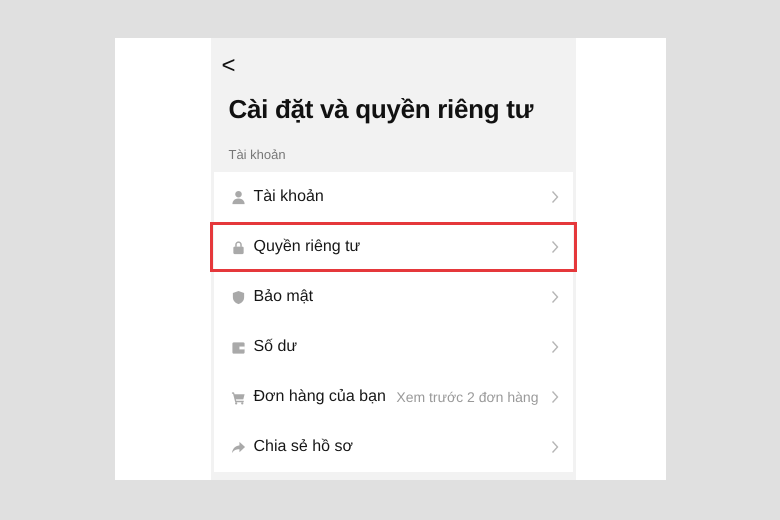 Image resolution: width=780 pixels, height=520 pixels. Describe the element at coordinates (238, 197) in the screenshot. I see `person-icon` at that location.